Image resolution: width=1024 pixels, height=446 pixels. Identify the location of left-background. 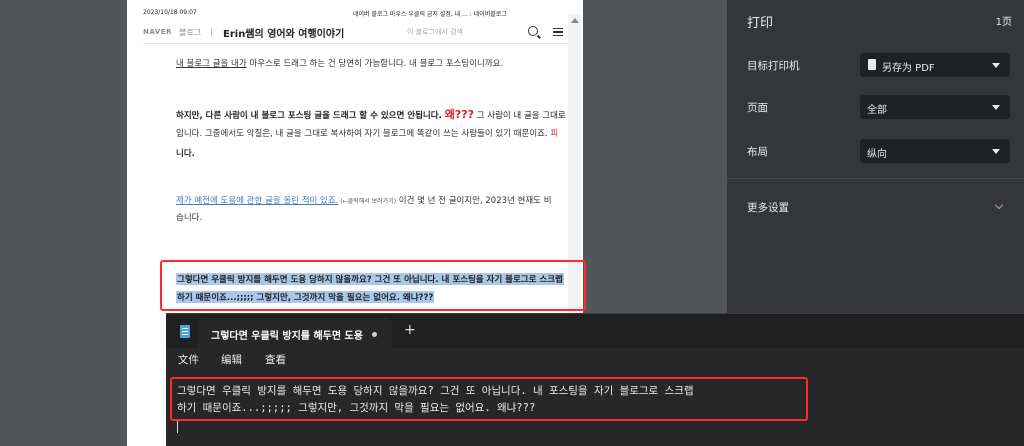
(63, 223).